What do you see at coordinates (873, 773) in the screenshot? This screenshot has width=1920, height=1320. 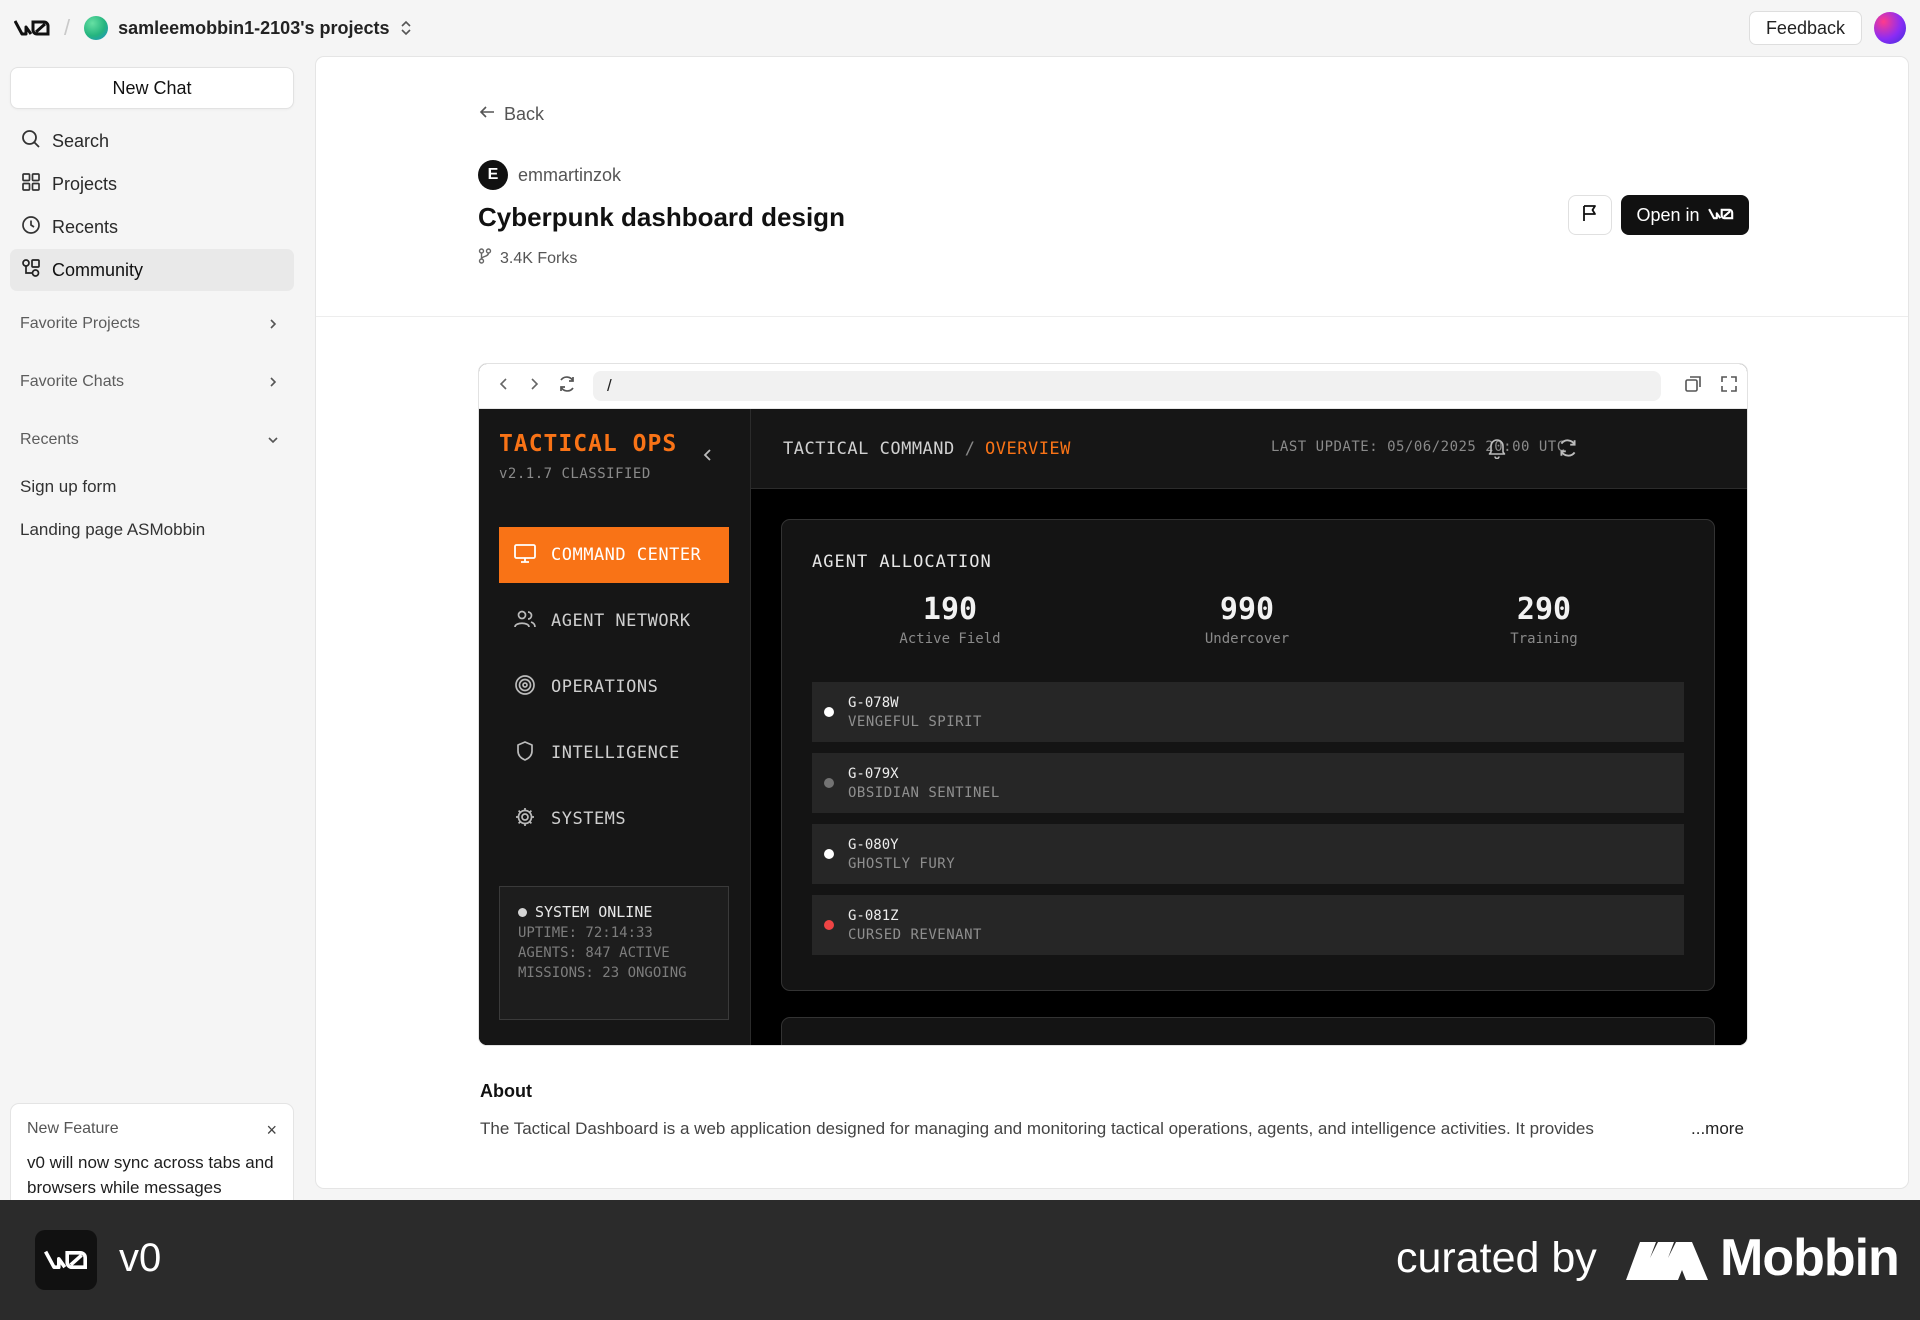 I see `agent-id: G-079X` at bounding box center [873, 773].